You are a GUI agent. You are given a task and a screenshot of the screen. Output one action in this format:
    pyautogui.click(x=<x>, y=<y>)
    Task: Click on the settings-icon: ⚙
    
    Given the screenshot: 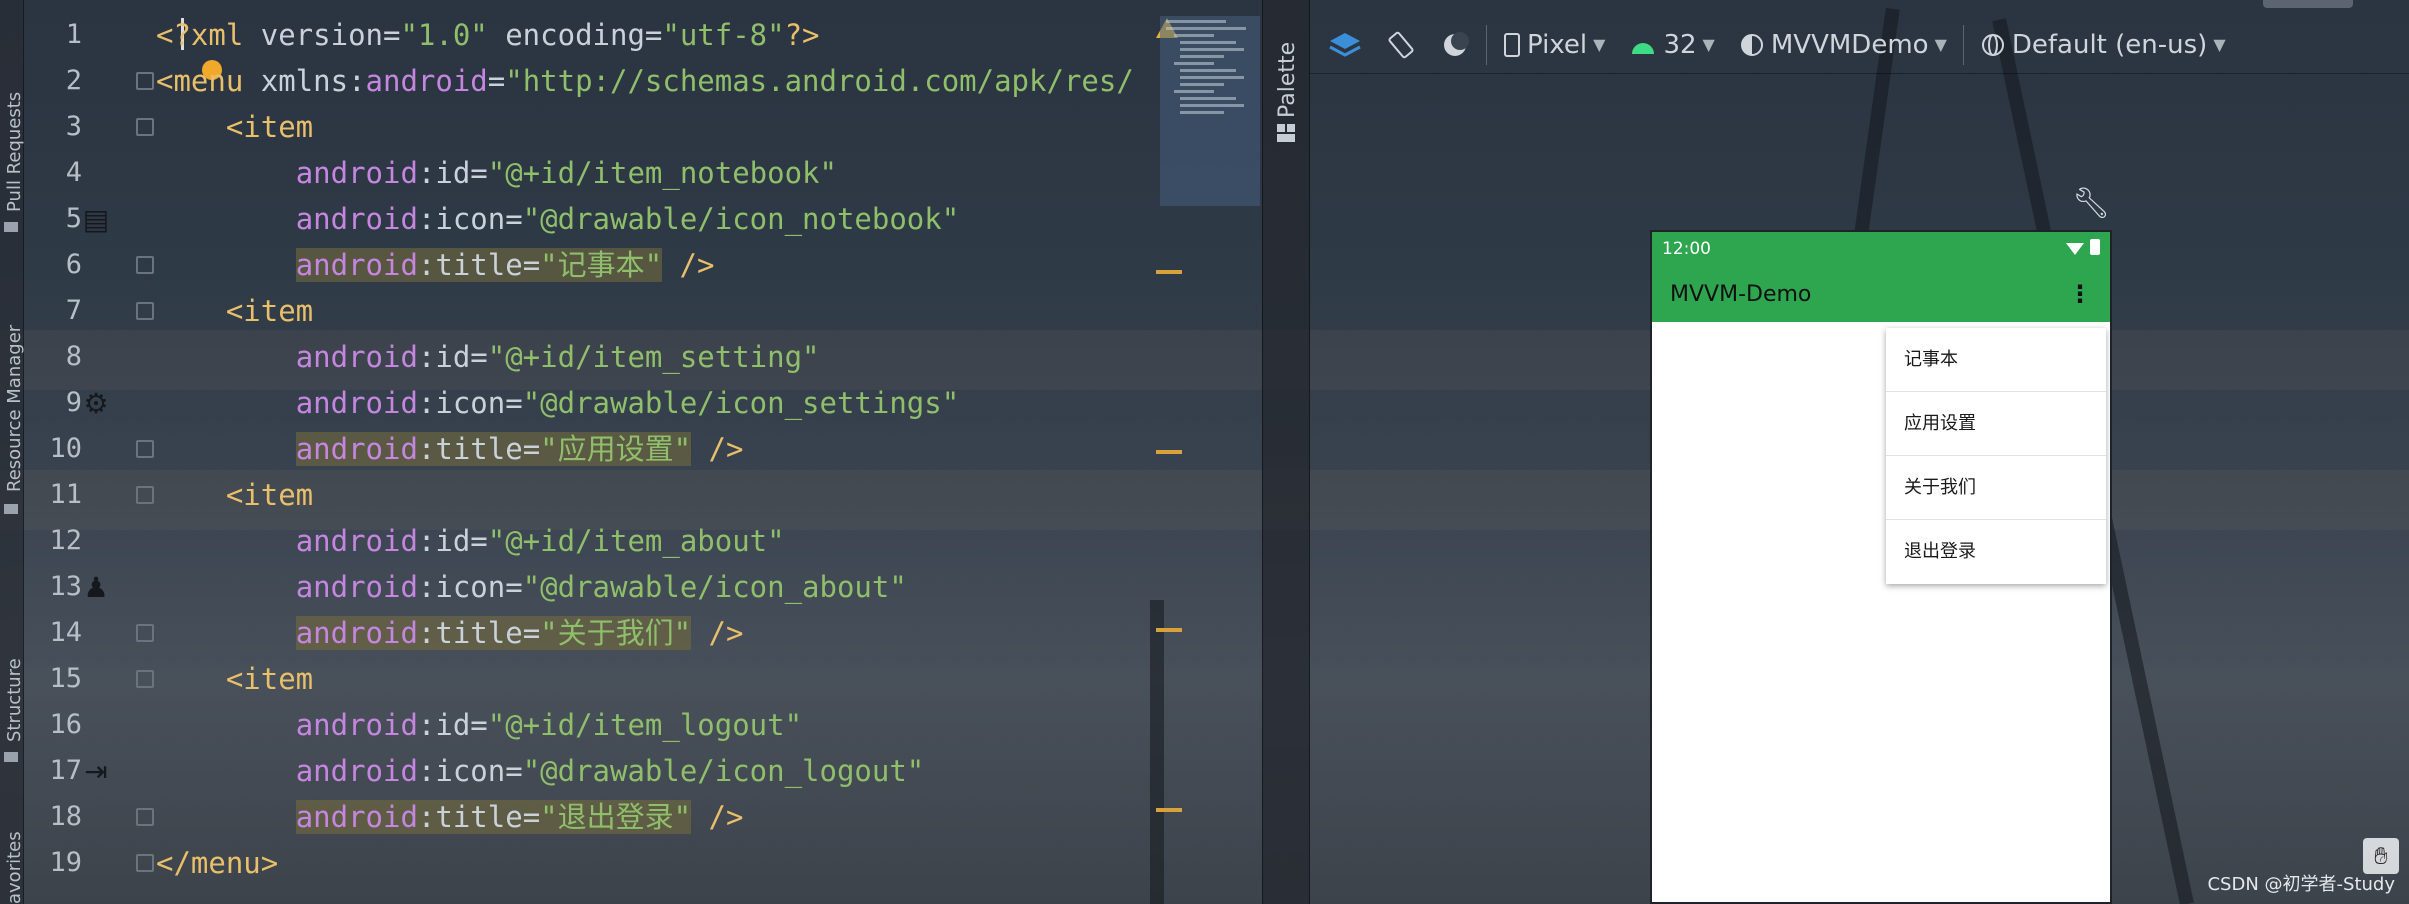 What is the action you would take?
    pyautogui.click(x=96, y=403)
    